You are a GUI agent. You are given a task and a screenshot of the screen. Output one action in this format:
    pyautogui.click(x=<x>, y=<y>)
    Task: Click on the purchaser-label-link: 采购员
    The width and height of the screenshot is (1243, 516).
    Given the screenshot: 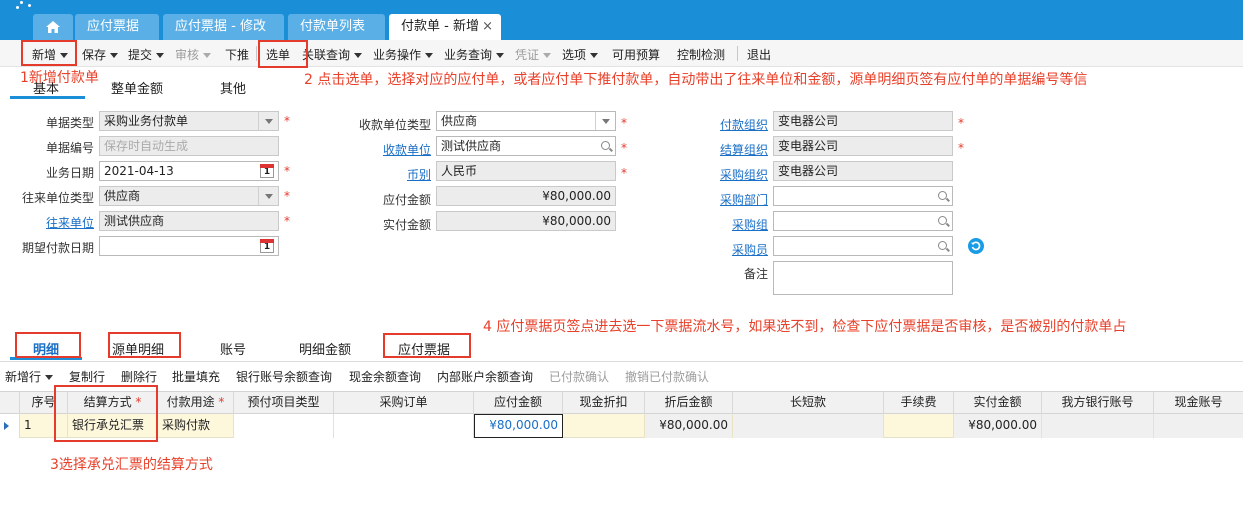 What is the action you would take?
    pyautogui.click(x=729, y=249)
    